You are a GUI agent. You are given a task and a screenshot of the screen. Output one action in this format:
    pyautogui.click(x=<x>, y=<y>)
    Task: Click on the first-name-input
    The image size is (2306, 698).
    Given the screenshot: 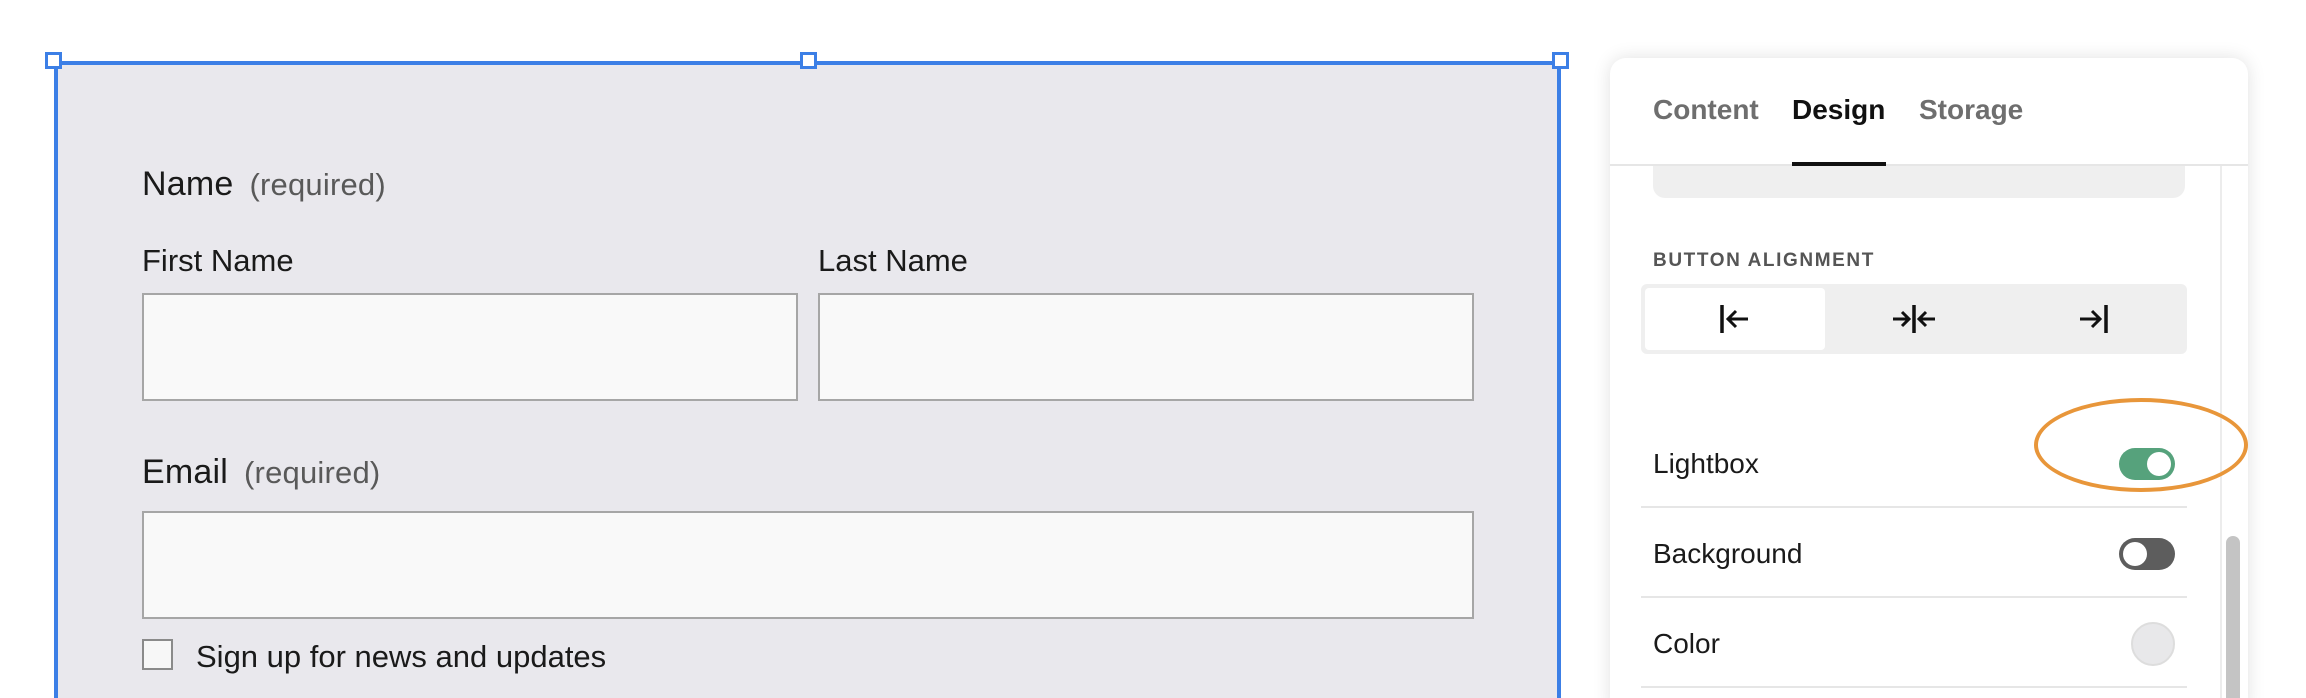 What is the action you would take?
    pyautogui.click(x=470, y=347)
    